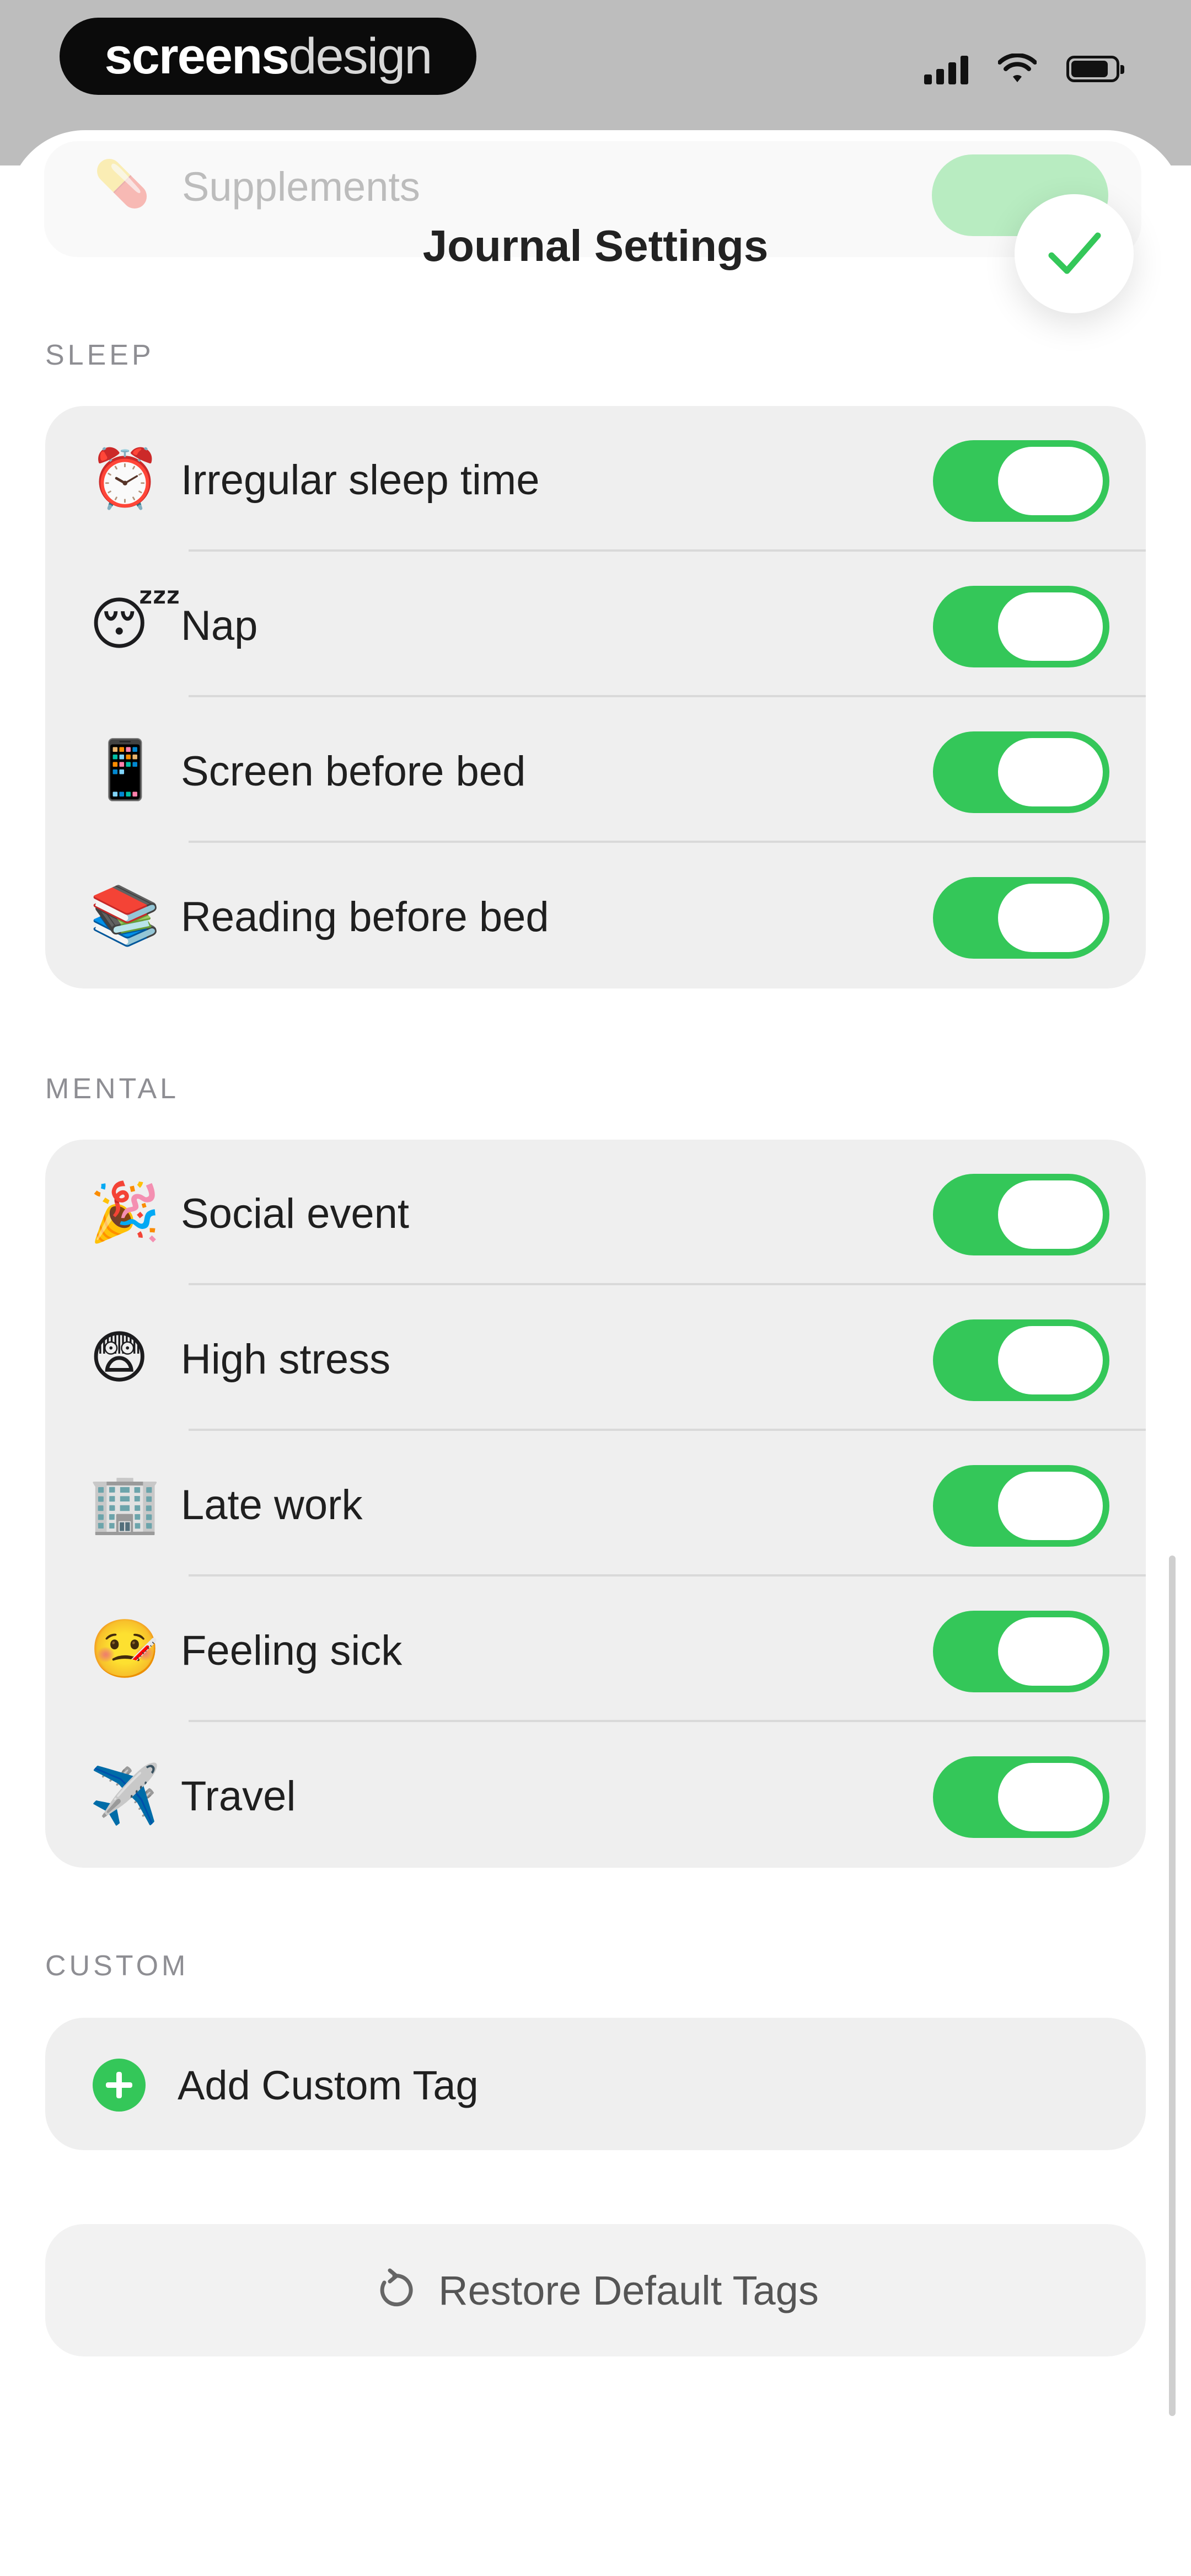 This screenshot has height=2576, width=1191. Describe the element at coordinates (1021, 1360) in the screenshot. I see `toggle-high-stress` at that location.